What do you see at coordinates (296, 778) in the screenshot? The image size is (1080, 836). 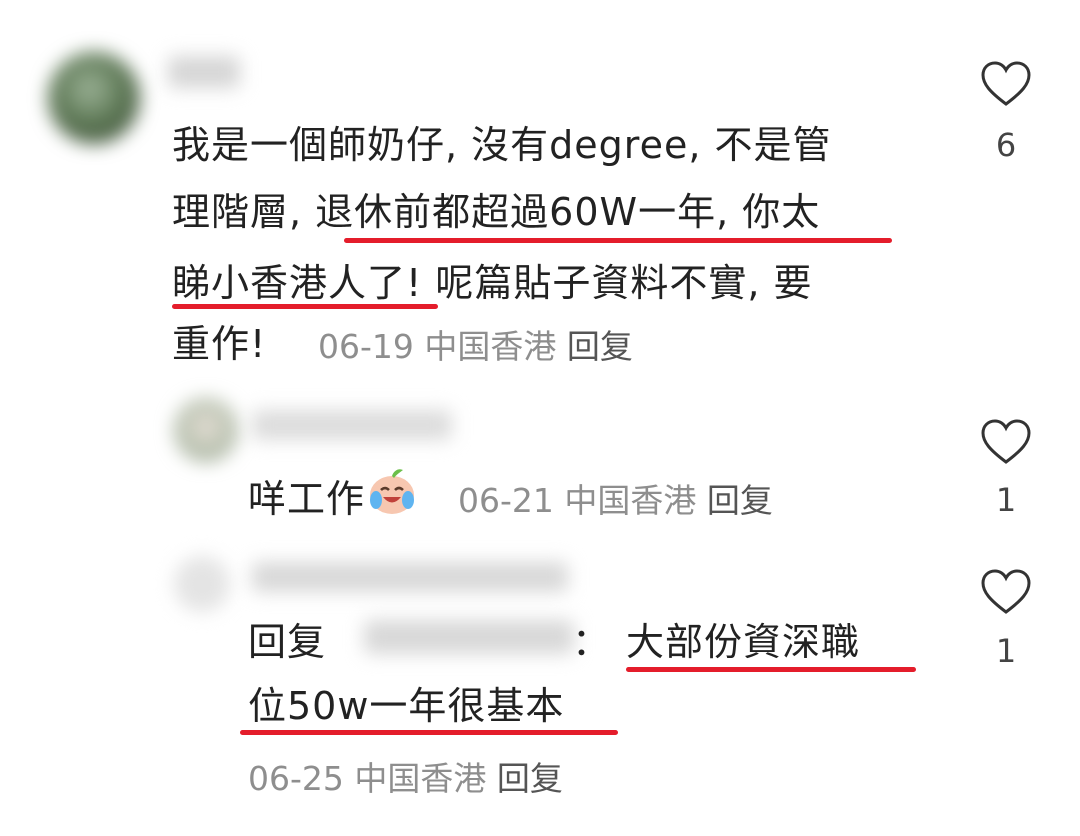 I see `reply-date: 06-25` at bounding box center [296, 778].